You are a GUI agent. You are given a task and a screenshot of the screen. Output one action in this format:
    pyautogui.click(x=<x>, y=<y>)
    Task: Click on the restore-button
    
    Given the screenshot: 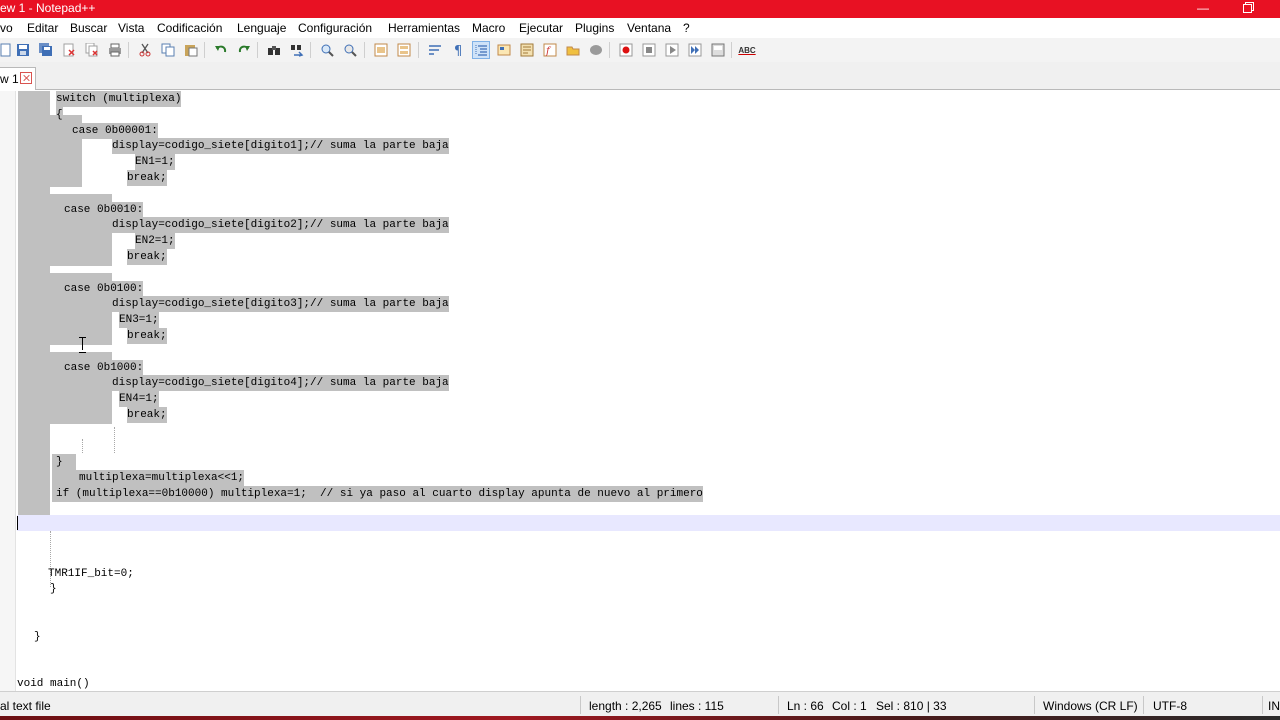 What is the action you would take?
    pyautogui.click(x=1247, y=9)
    